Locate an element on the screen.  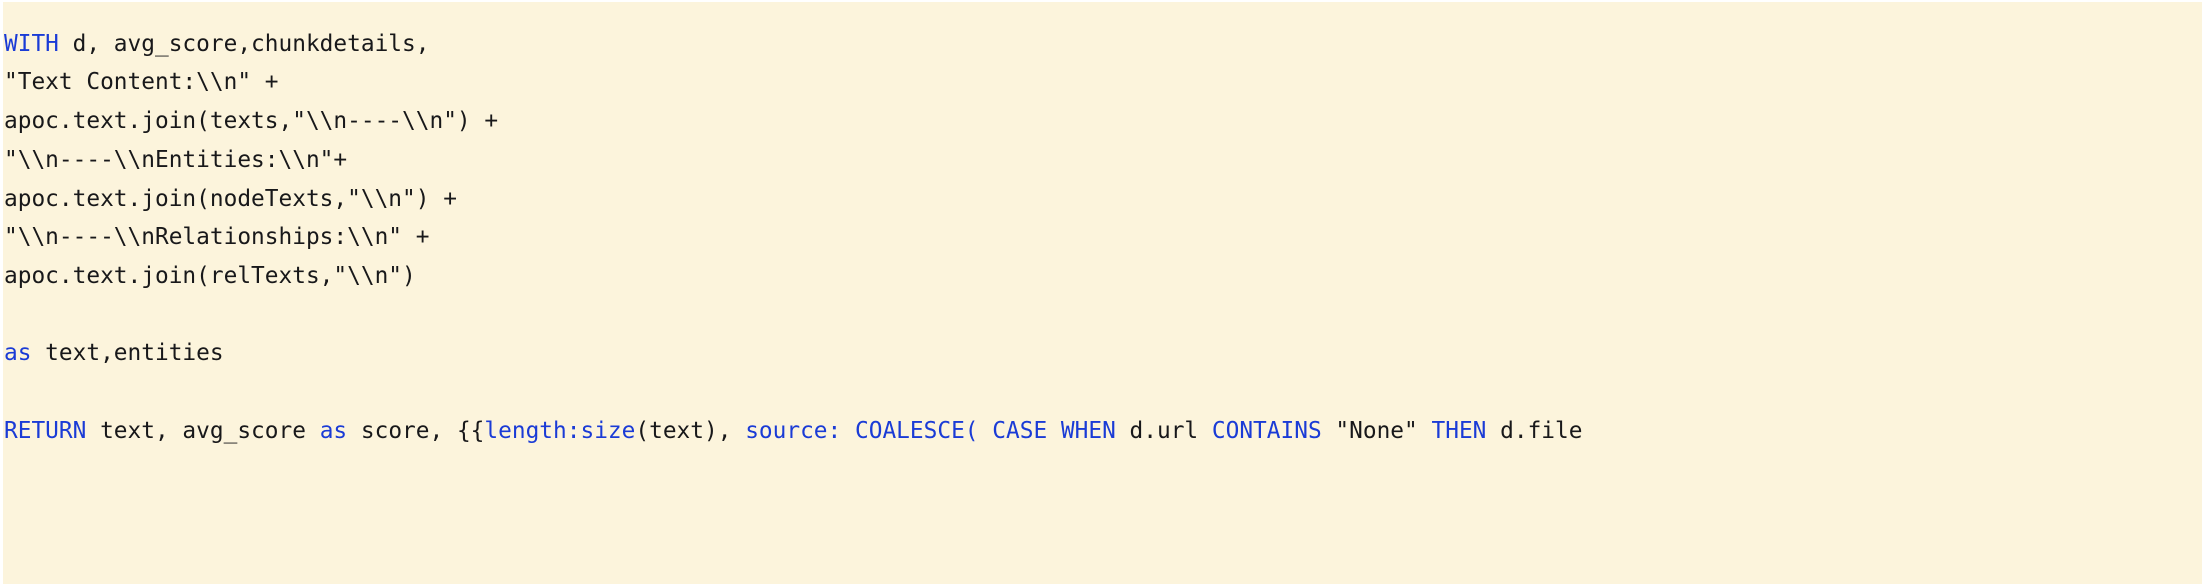
code-keyword: length:size is located at coordinates (560, 430).